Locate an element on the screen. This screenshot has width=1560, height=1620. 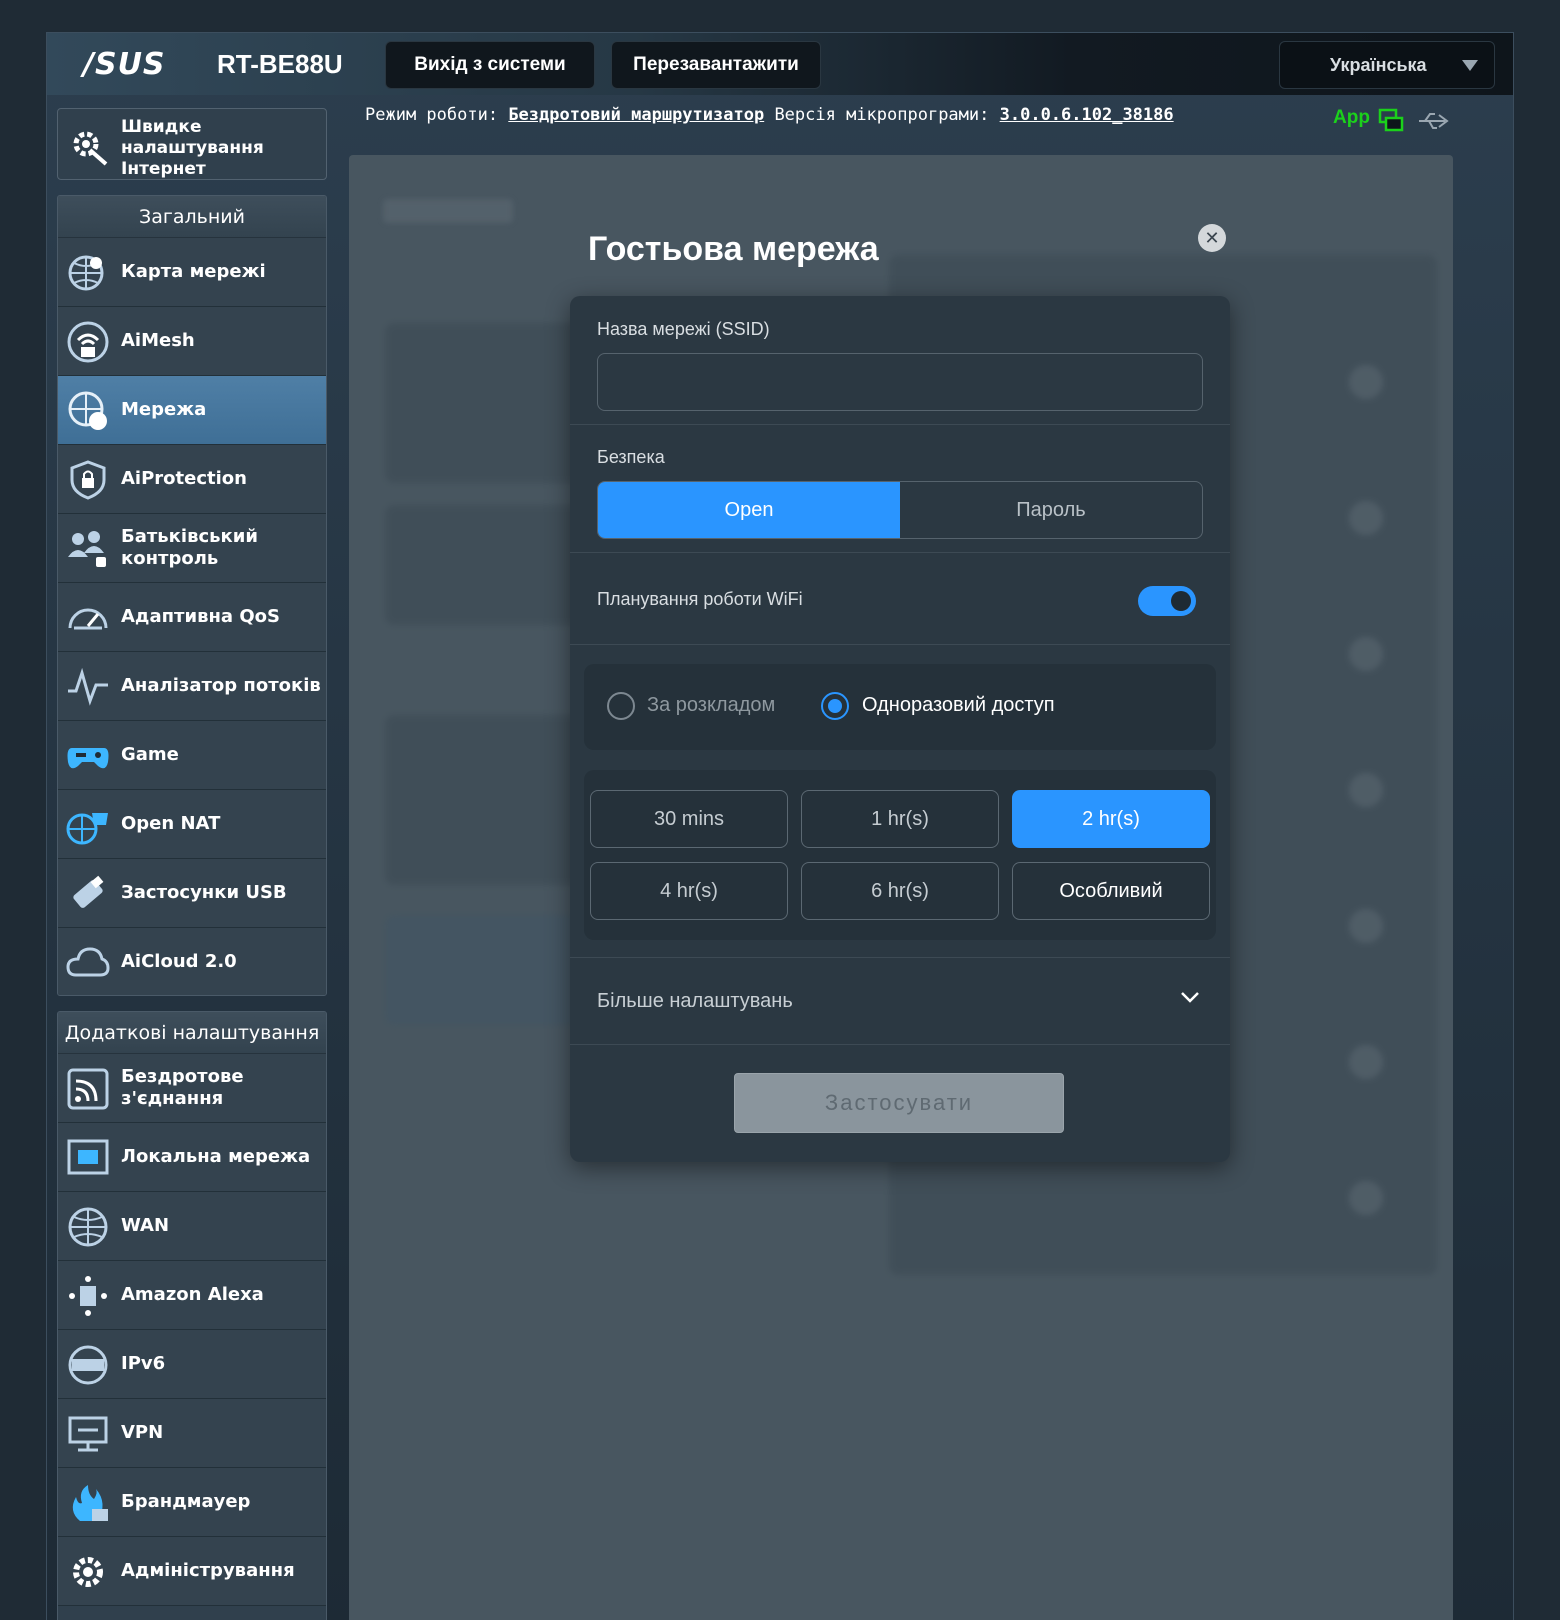
sidebar-item-wireless: Бездротове з'єднання is located at coordinates (192, 1088).